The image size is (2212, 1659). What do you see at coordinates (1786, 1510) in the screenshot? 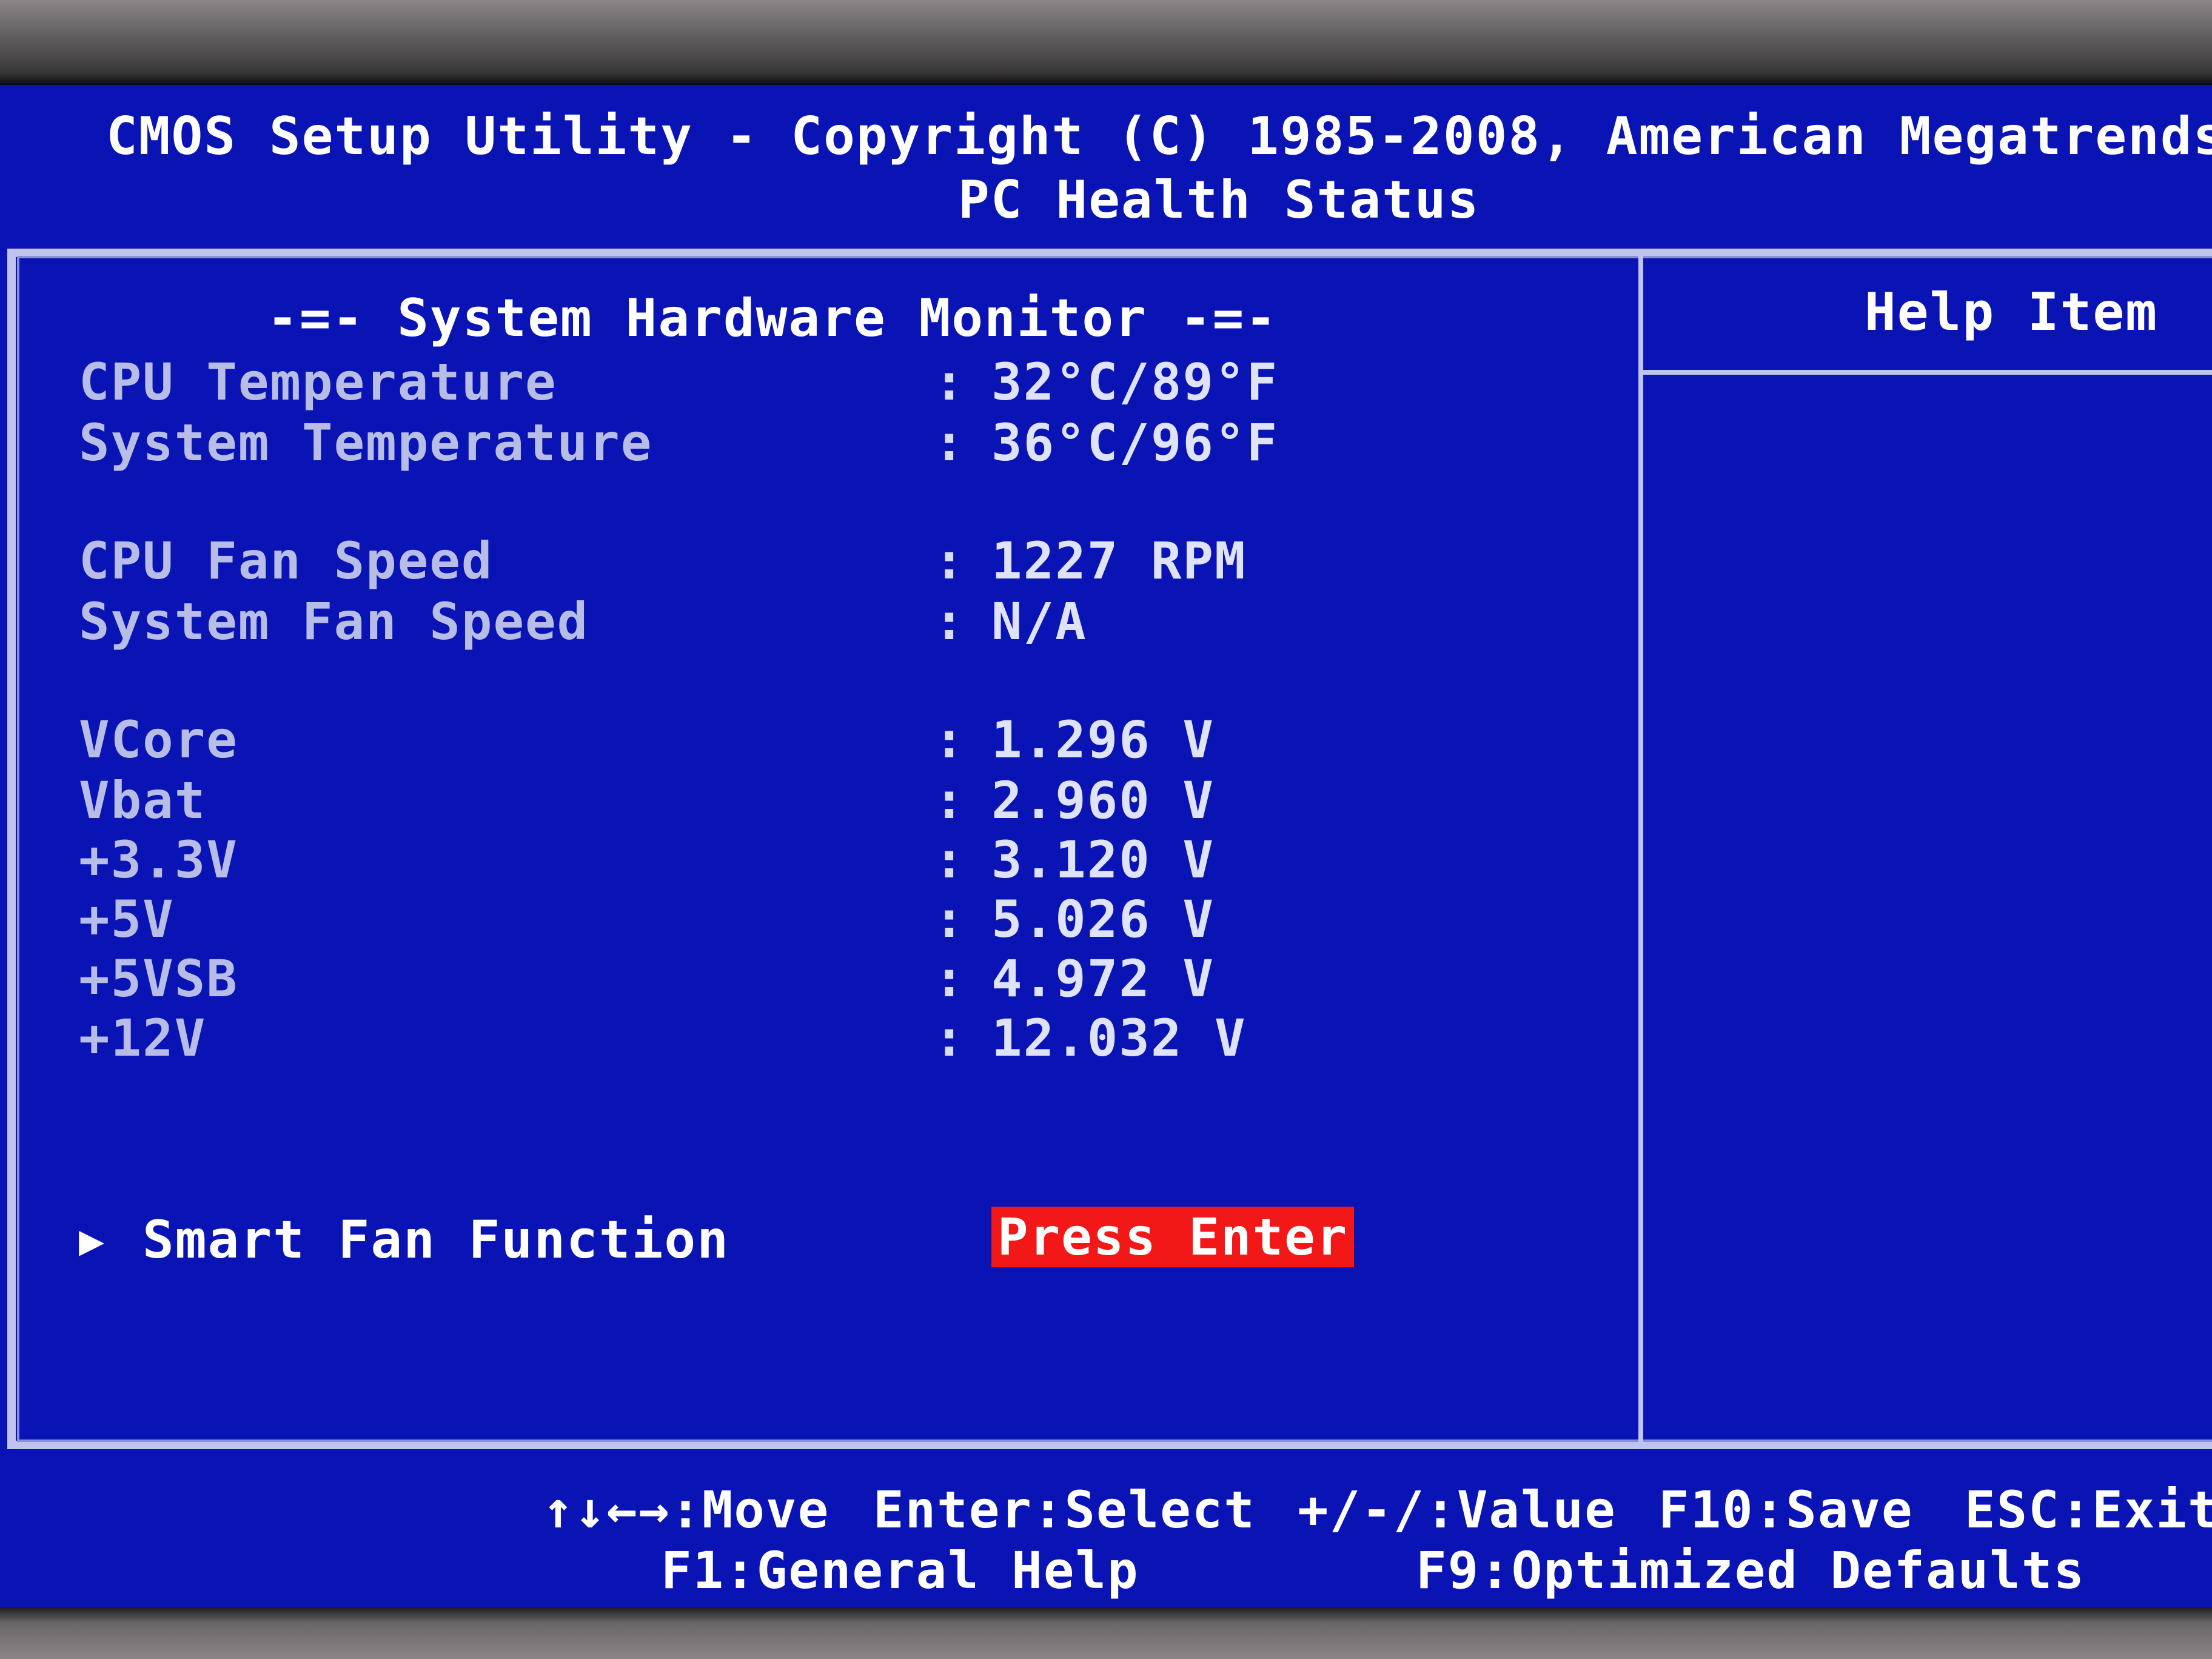
I see `key-hint-save: F10:Save` at bounding box center [1786, 1510].